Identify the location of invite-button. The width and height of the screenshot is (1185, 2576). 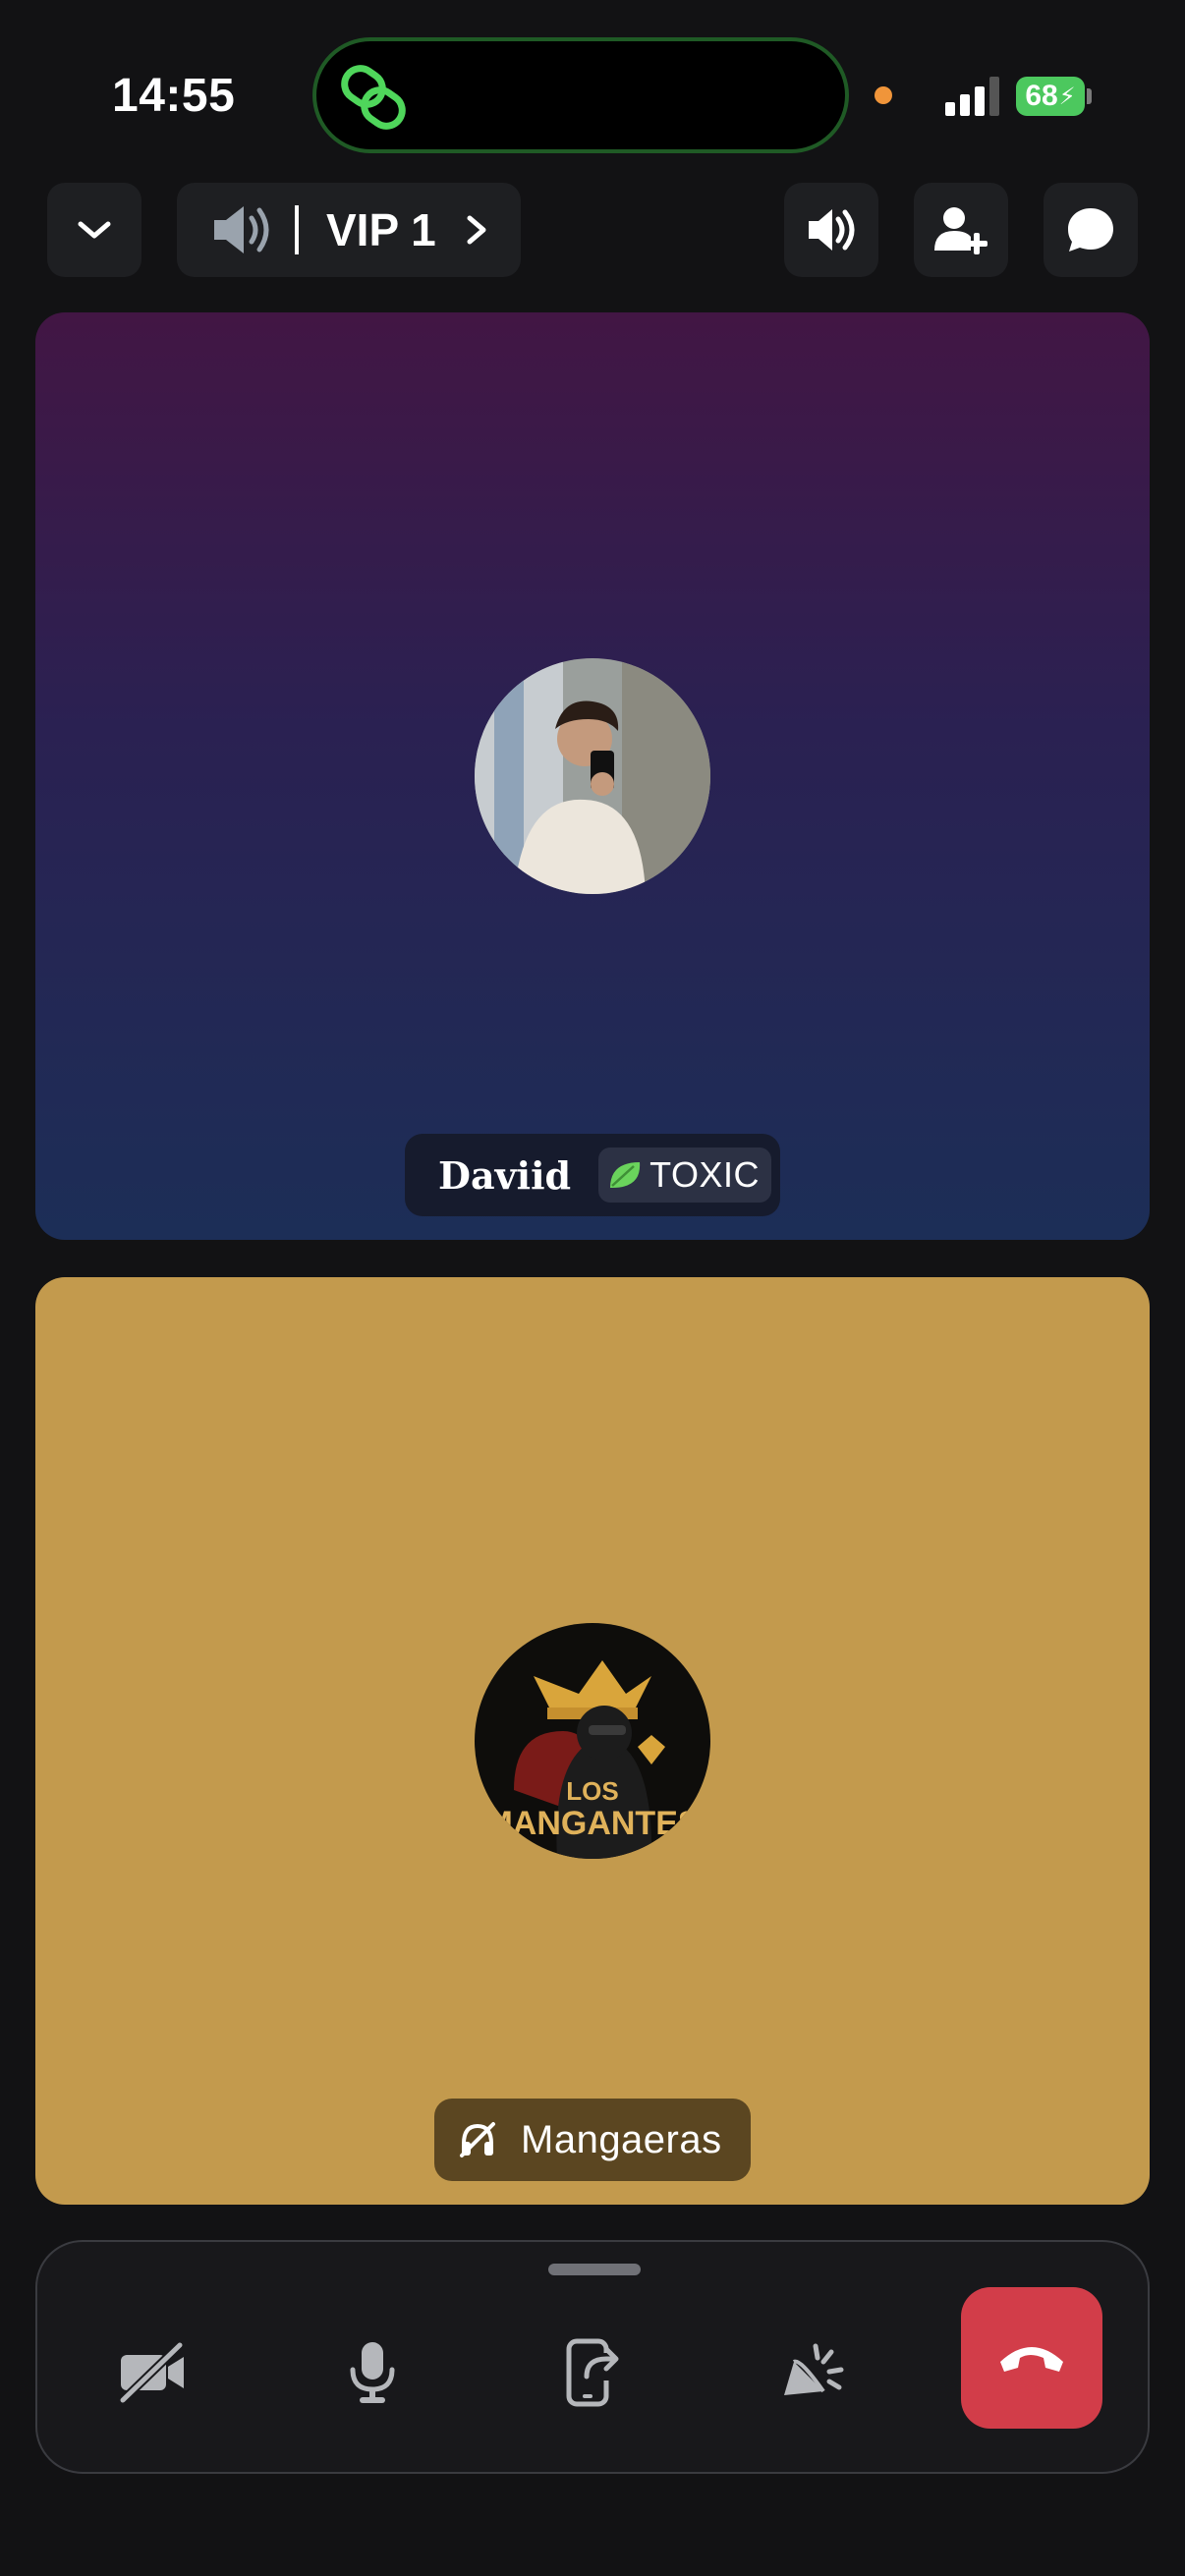
(961, 230).